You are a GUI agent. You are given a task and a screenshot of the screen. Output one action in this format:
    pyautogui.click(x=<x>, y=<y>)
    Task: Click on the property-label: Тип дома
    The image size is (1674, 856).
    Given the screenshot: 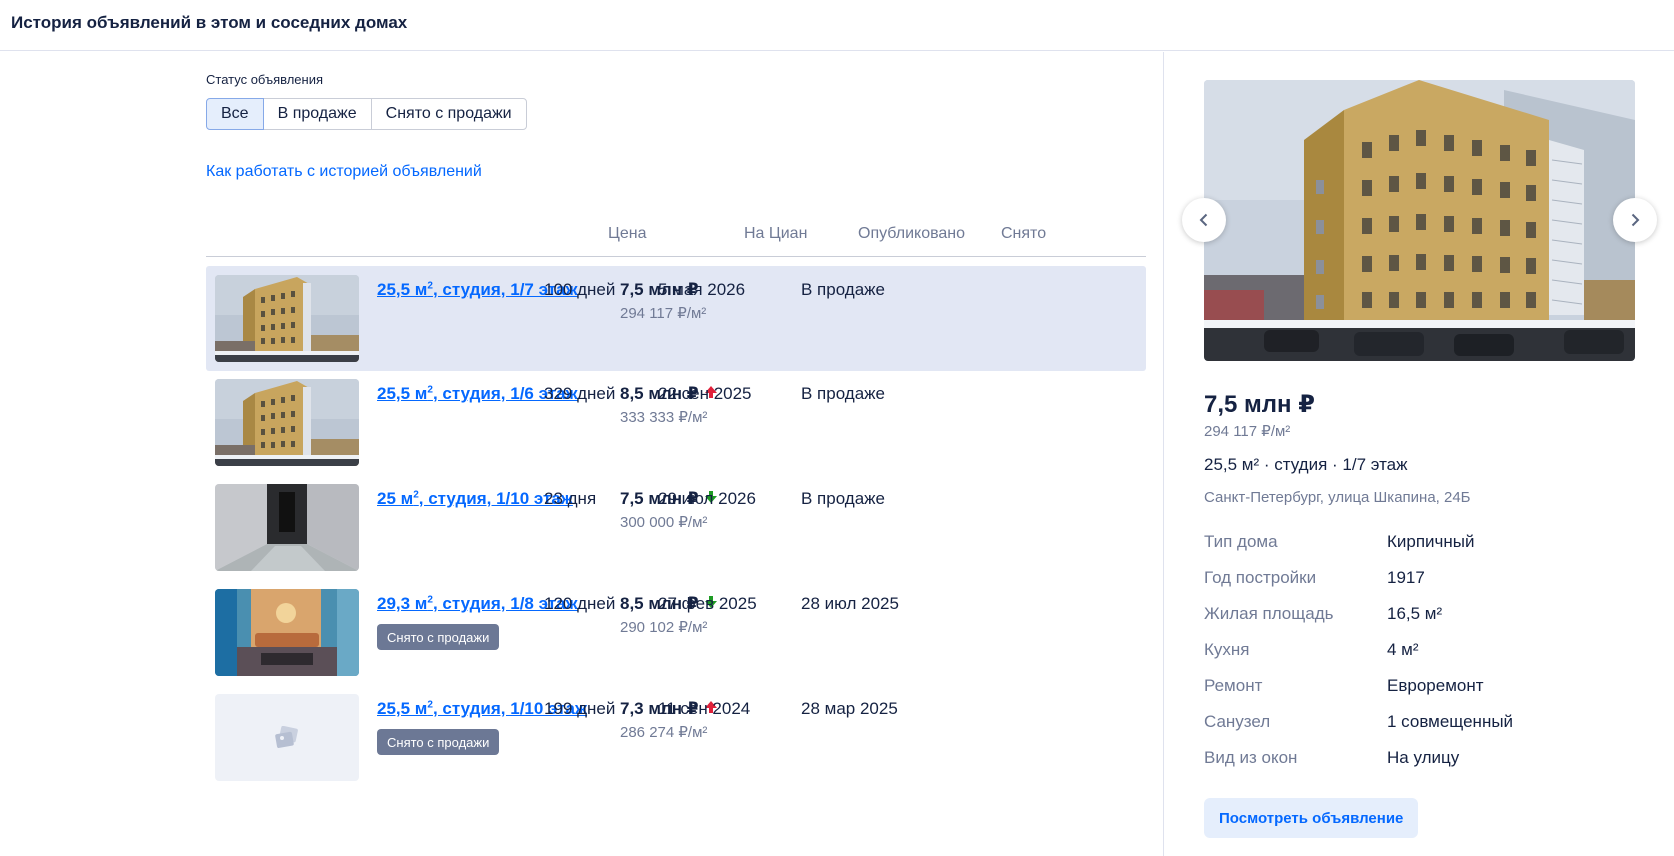 What is the action you would take?
    pyautogui.click(x=1241, y=541)
    